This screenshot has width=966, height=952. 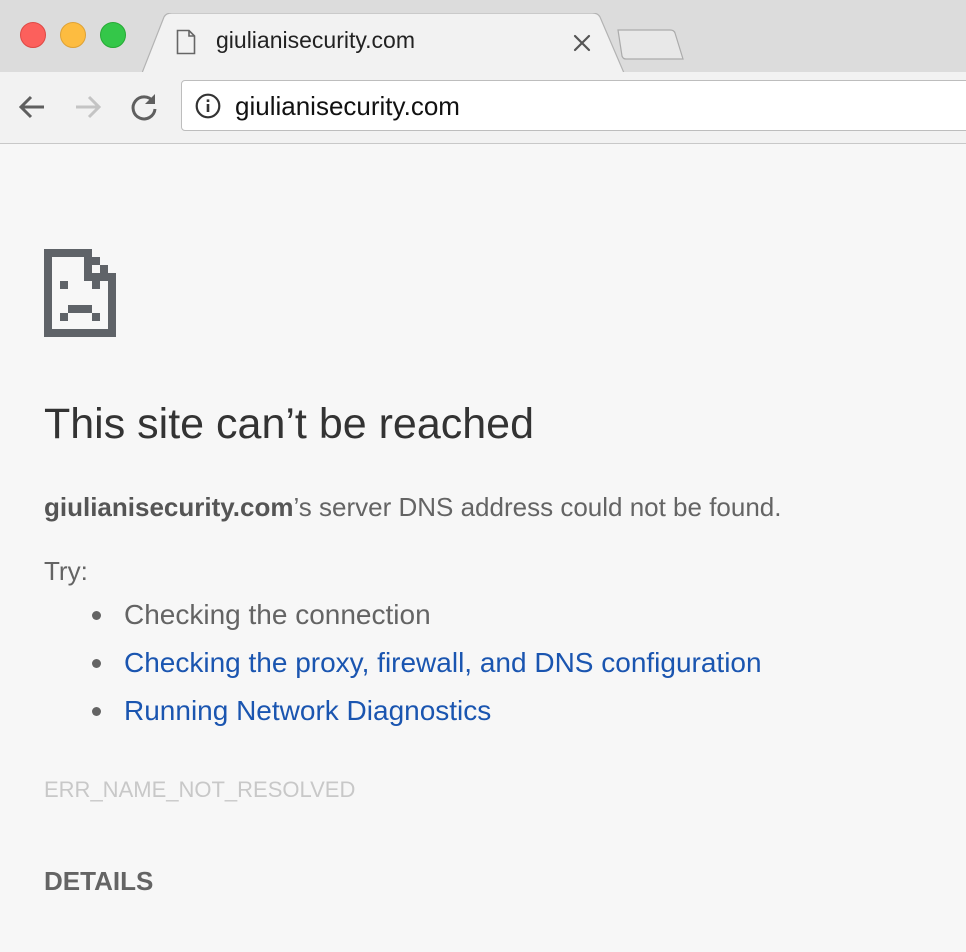 I want to click on error-domain: giulianisecurity.com, so click(x=169, y=507).